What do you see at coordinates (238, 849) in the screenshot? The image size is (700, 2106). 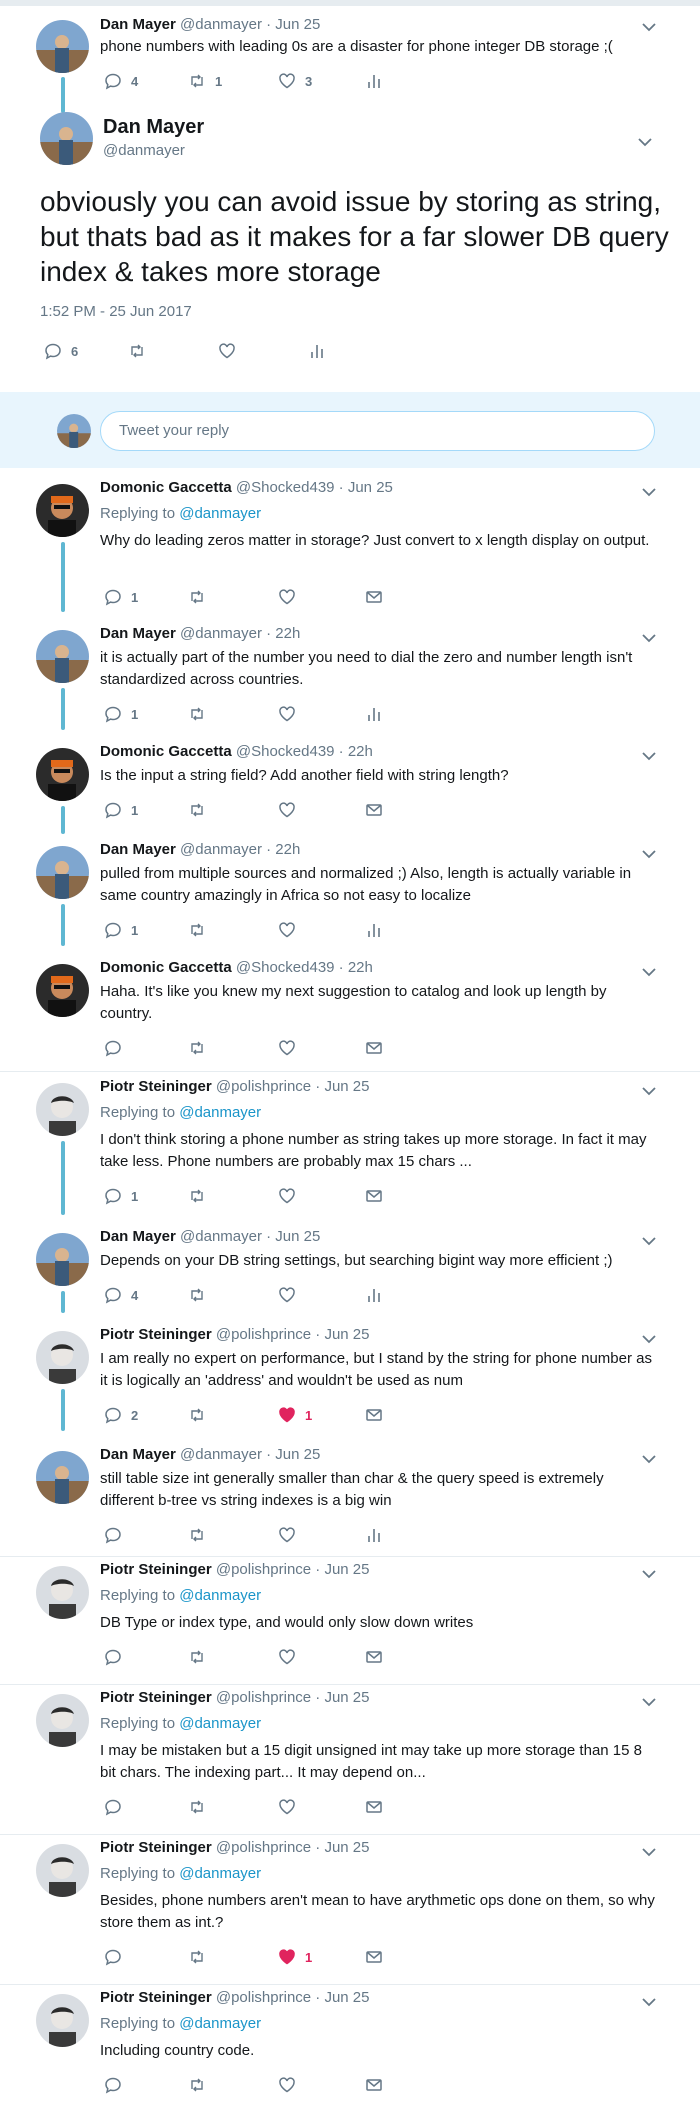 I see `author-meta: @danmayer · 22h` at bounding box center [238, 849].